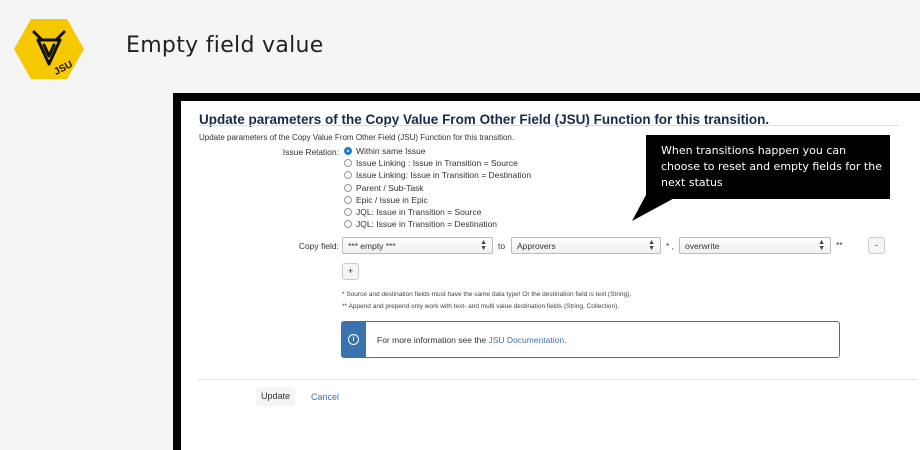 The width and height of the screenshot is (920, 450). Describe the element at coordinates (876, 245) in the screenshot. I see `remove-row-button: -` at that location.